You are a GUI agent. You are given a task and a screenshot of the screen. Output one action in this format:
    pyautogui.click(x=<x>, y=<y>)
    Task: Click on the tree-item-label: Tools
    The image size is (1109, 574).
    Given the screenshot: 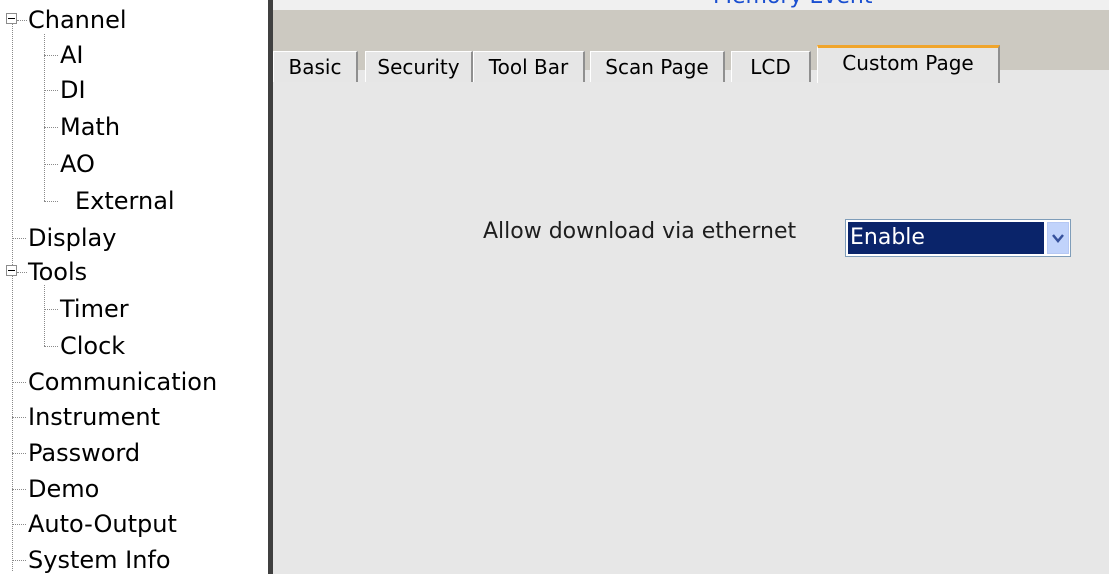 What is the action you would take?
    pyautogui.click(x=58, y=272)
    